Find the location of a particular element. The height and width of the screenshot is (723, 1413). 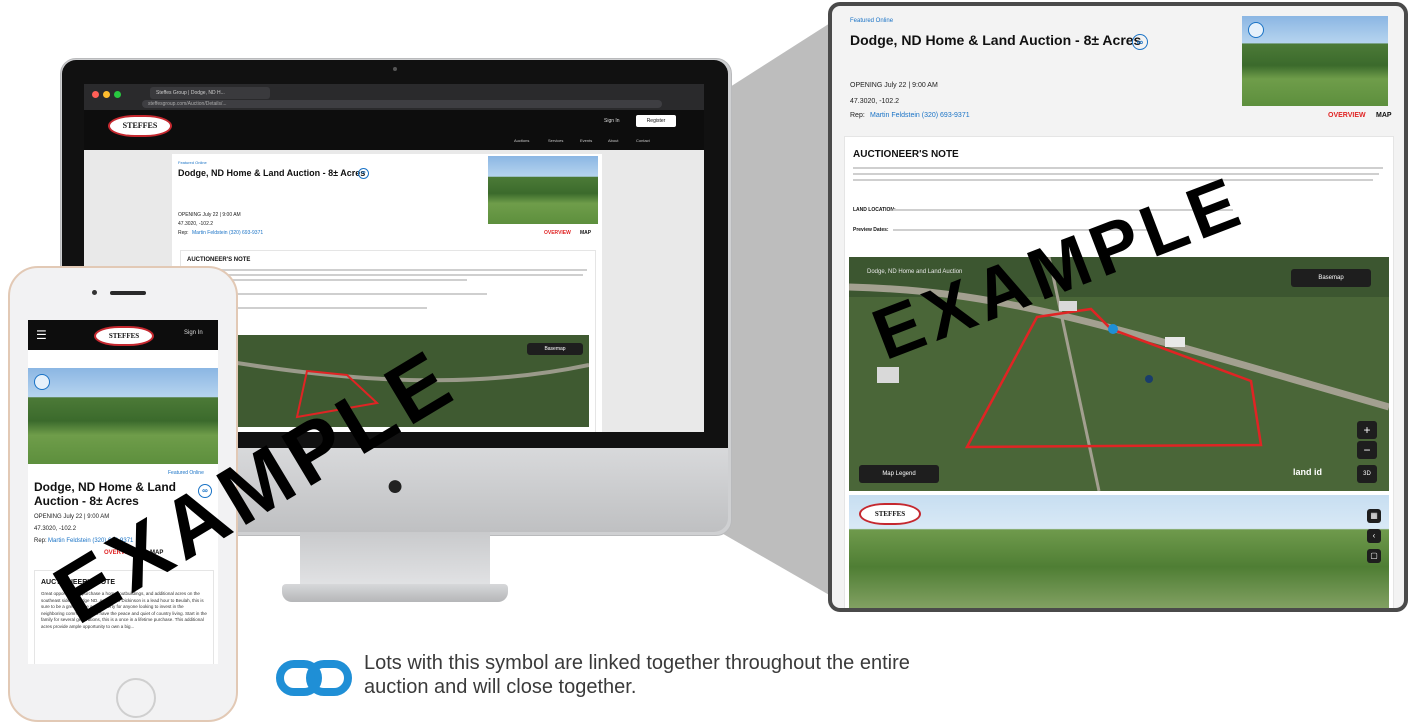

phone-sign-in: Sign In is located at coordinates (193, 333).